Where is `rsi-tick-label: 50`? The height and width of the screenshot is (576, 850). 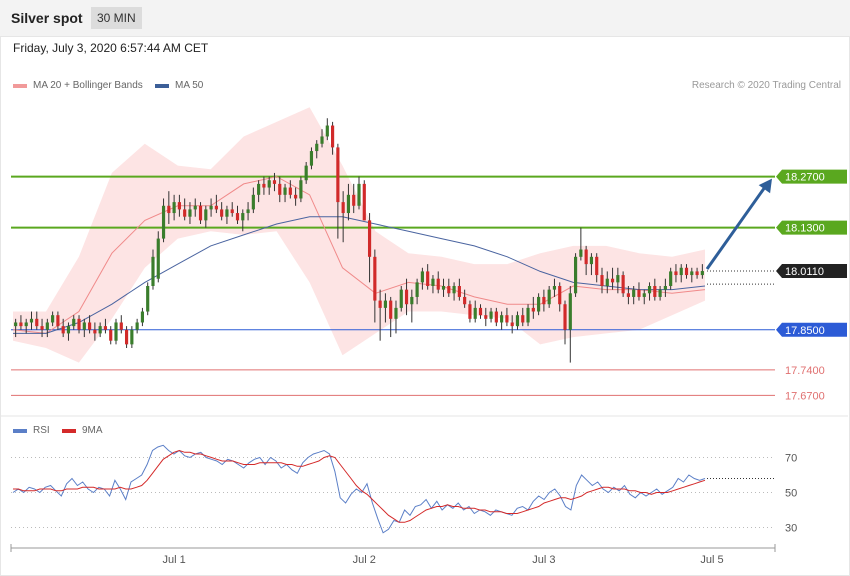
rsi-tick-label: 50 is located at coordinates (791, 494).